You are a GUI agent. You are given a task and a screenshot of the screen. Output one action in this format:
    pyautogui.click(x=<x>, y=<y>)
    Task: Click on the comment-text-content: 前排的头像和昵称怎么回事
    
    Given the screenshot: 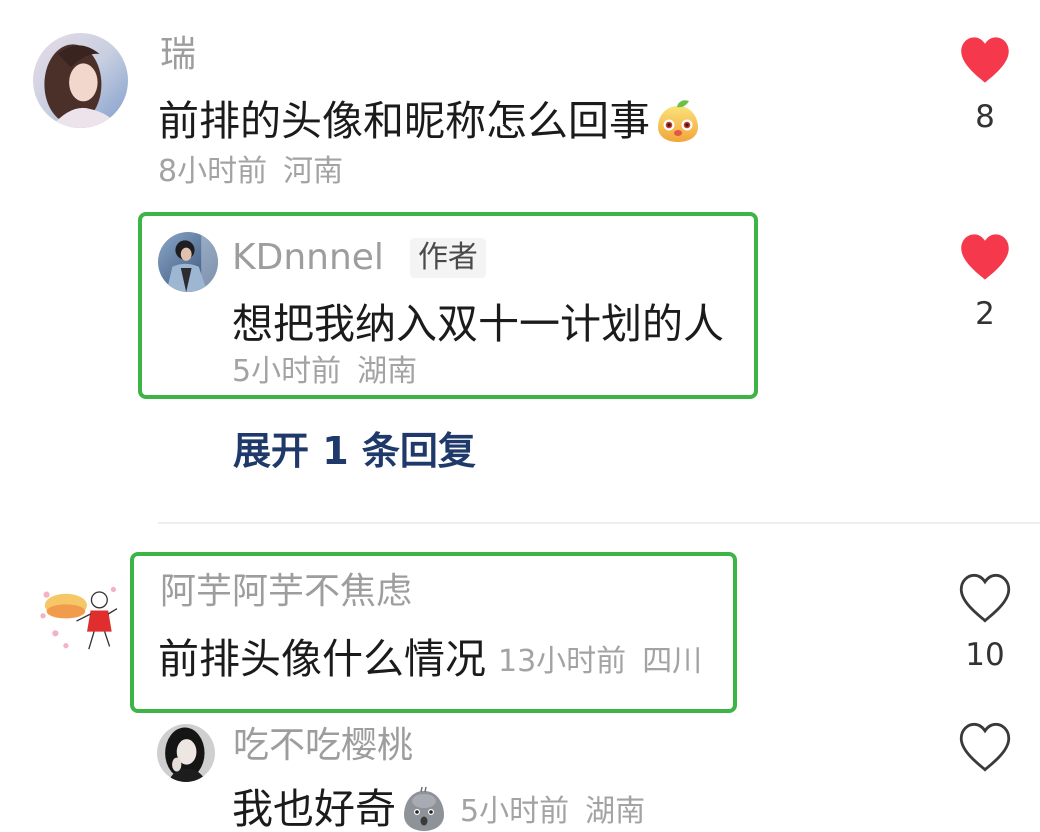 What is the action you would take?
    pyautogui.click(x=404, y=121)
    